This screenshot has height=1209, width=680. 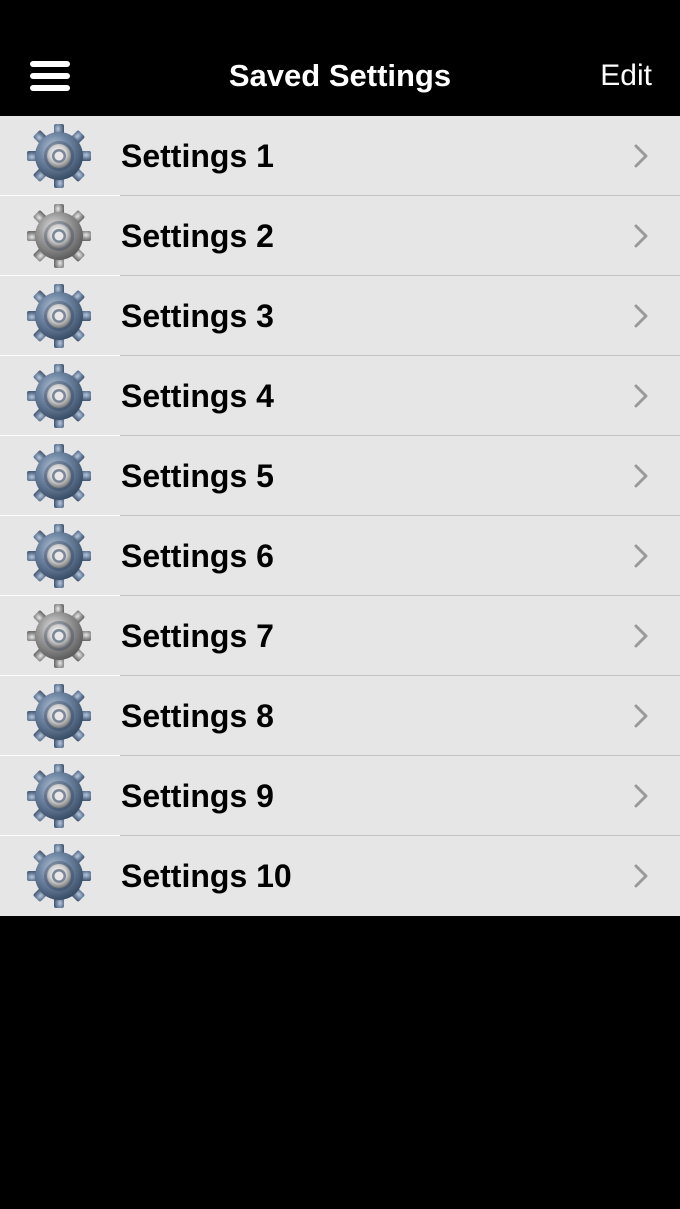 I want to click on settings-item-label: Settings 3, so click(x=197, y=316).